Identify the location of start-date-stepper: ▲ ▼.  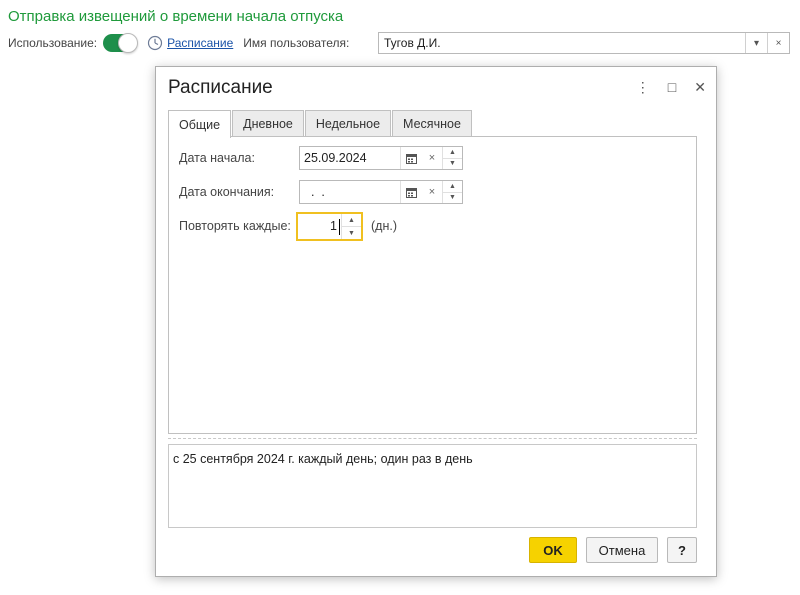
(452, 158).